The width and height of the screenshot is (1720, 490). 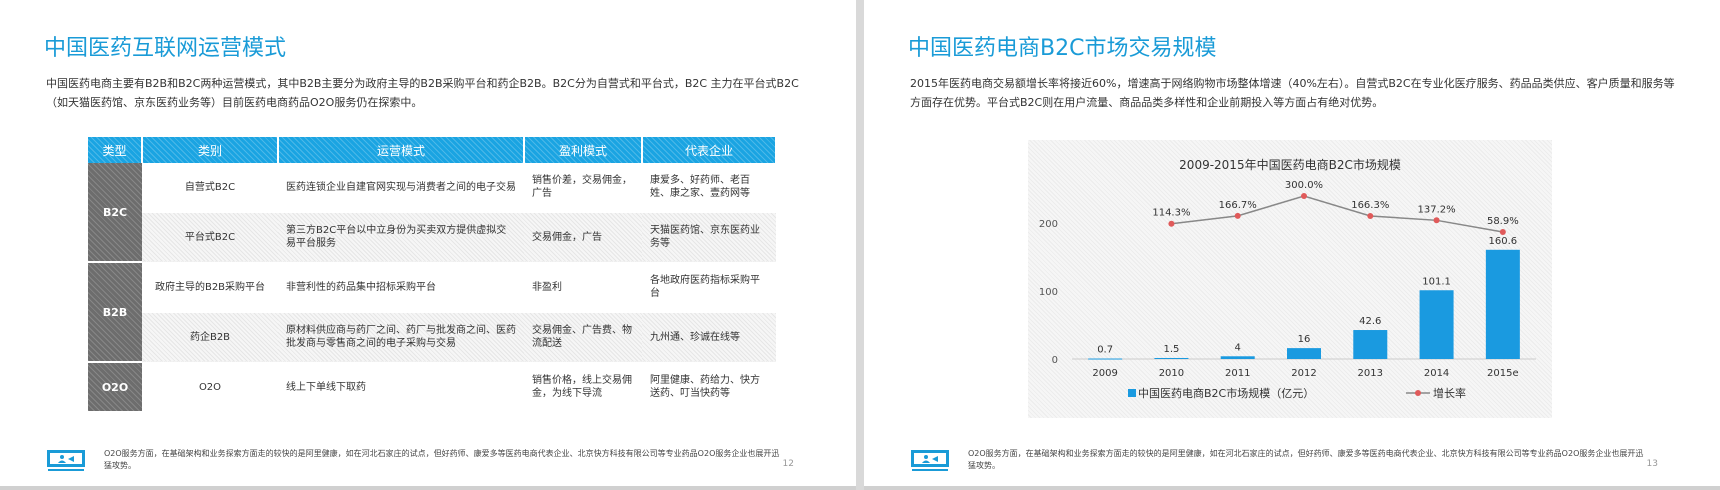 What do you see at coordinates (115, 387) in the screenshot?
I see `type-cell-o2o: O2O` at bounding box center [115, 387].